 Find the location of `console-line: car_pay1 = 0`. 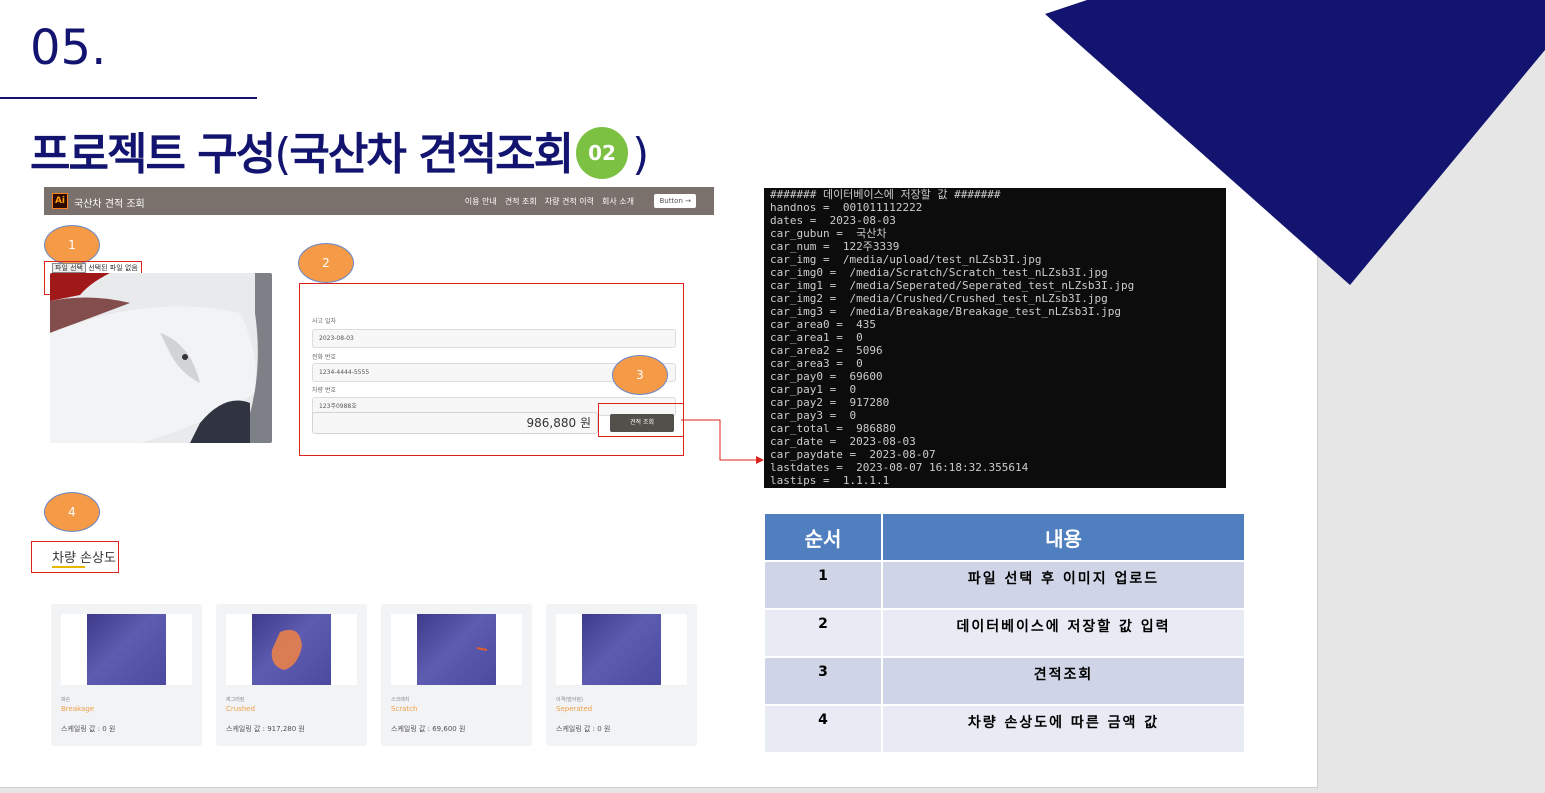

console-line: car_pay1 = 0 is located at coordinates (813, 389).